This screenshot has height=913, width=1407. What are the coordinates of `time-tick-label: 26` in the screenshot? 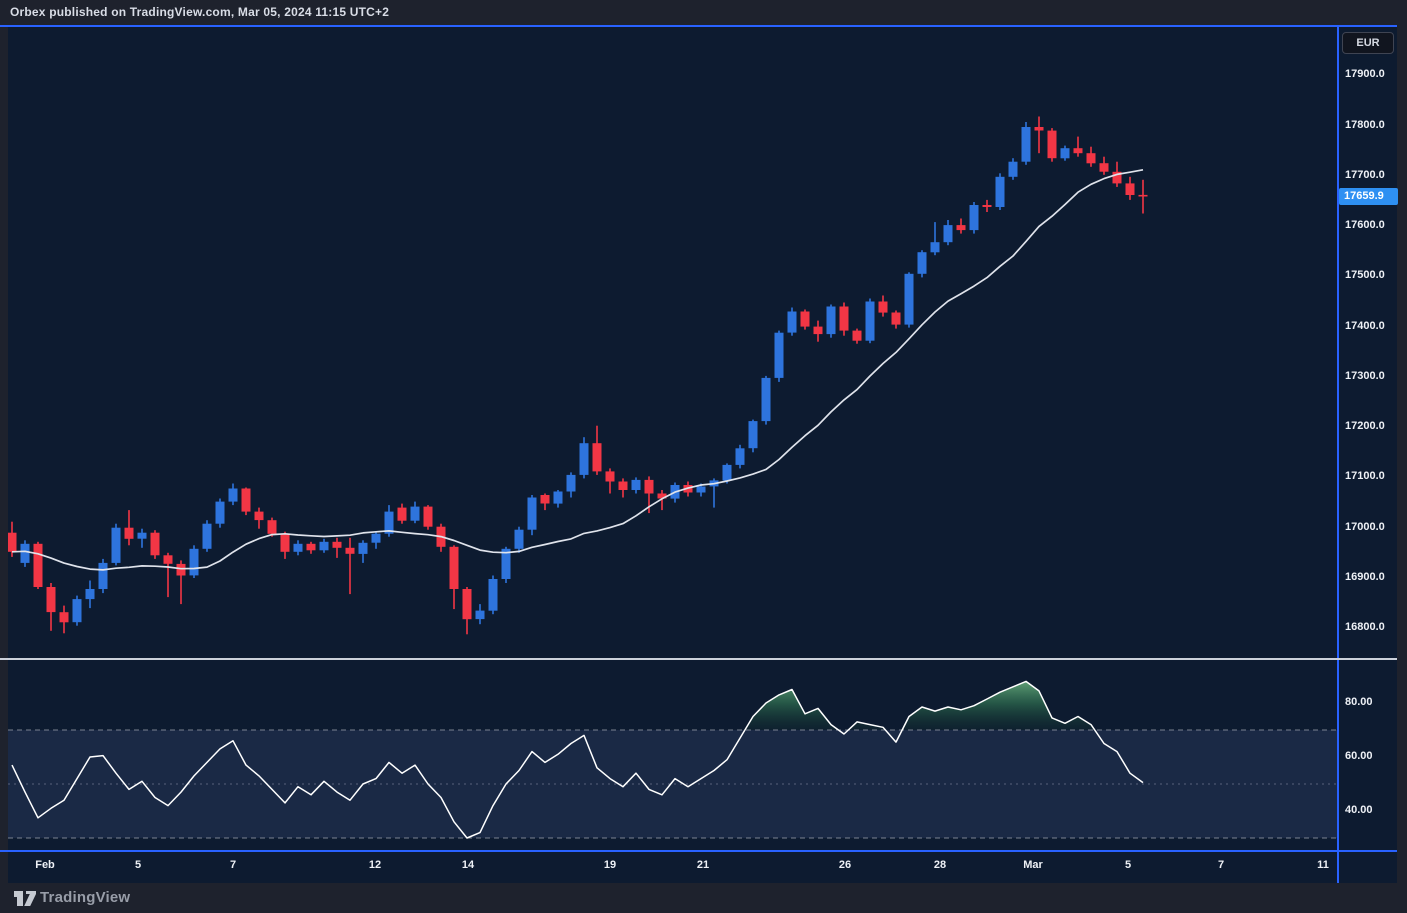 It's located at (845, 865).